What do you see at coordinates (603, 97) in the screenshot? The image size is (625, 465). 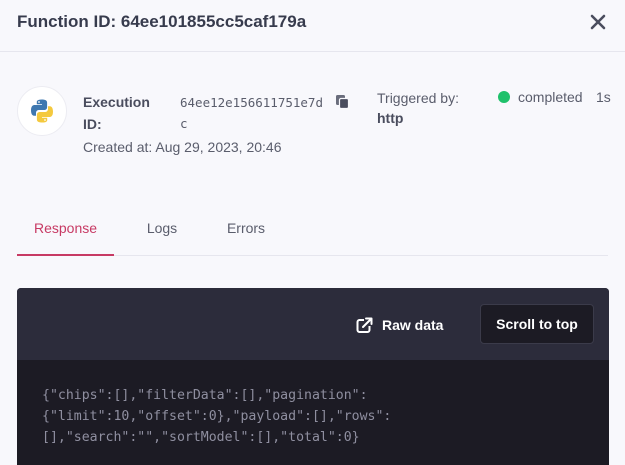 I see `execution-duration: 1s` at bounding box center [603, 97].